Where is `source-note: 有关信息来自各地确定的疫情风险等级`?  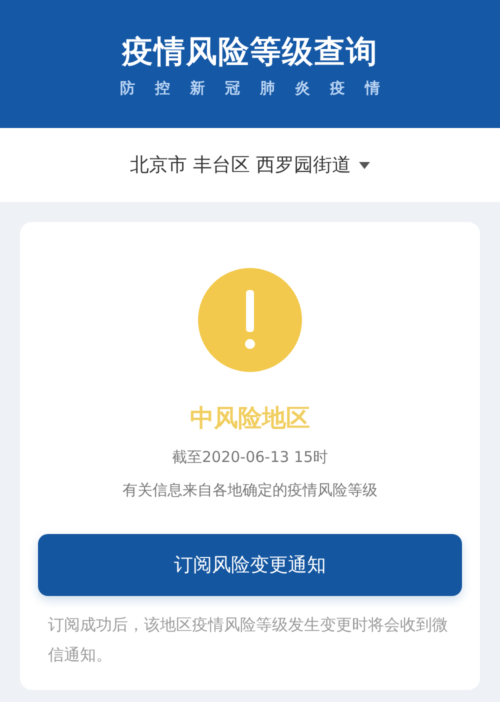 source-note: 有关信息来自各地确定的疫情风险等级 is located at coordinates (250, 490).